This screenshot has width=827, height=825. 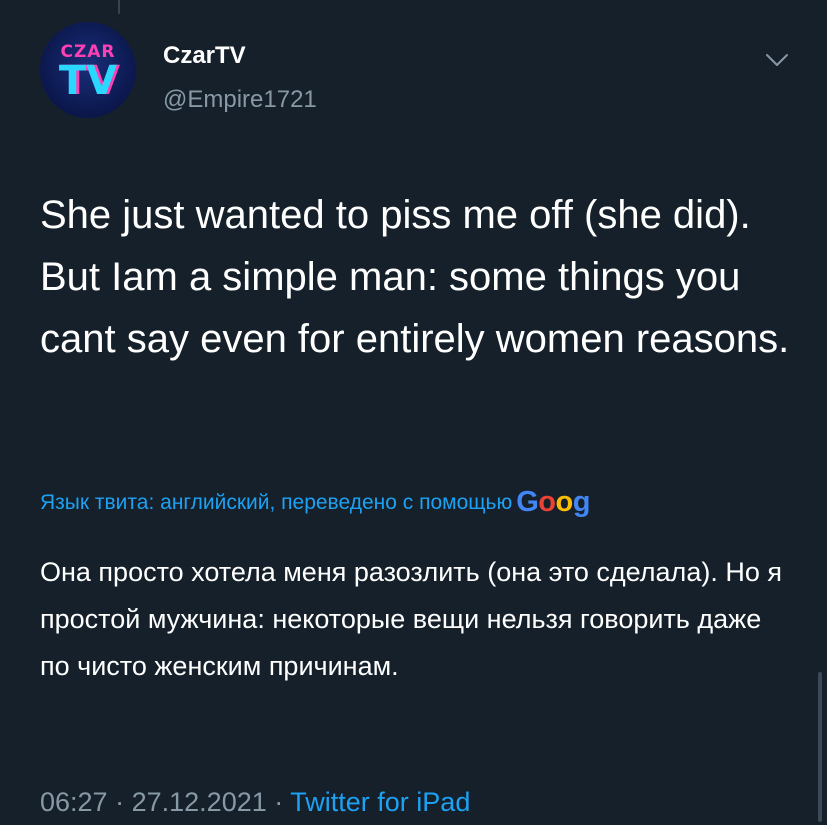 What do you see at coordinates (820, 747) in the screenshot?
I see `scrollbar` at bounding box center [820, 747].